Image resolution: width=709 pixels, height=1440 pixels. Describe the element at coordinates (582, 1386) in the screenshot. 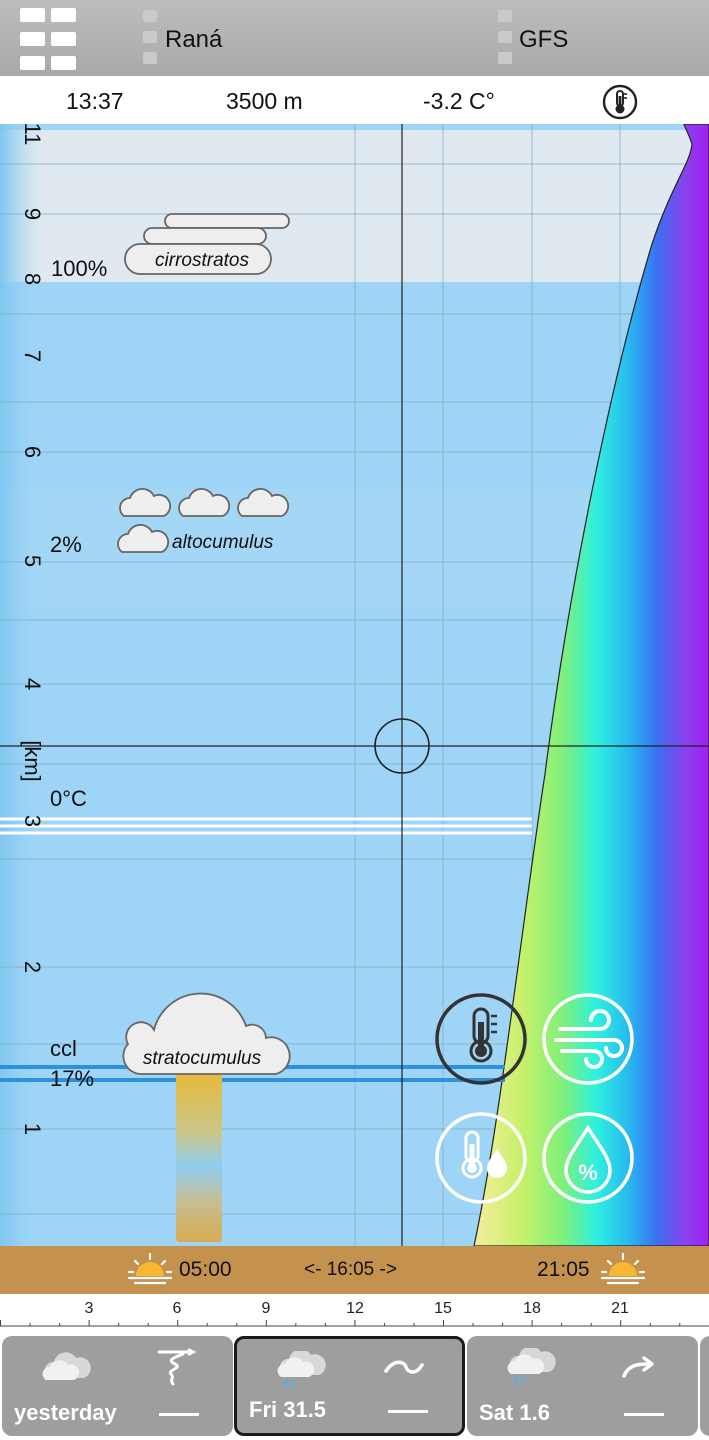

I see `day-tab-sat: Sat 1.6` at that location.